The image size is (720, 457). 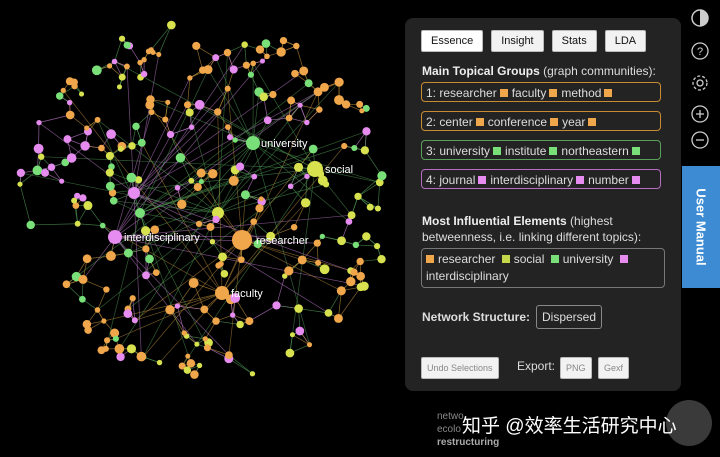 I want to click on tab-lda: LDA, so click(x=625, y=41).